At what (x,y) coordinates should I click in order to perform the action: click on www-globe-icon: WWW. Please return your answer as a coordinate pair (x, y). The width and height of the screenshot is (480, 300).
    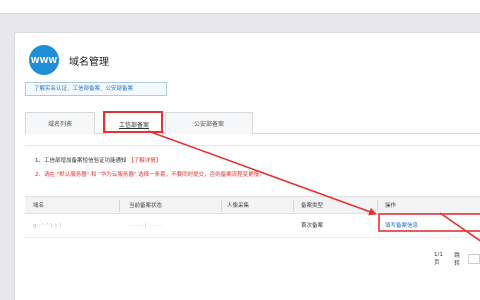
    Looking at the image, I should click on (44, 60).